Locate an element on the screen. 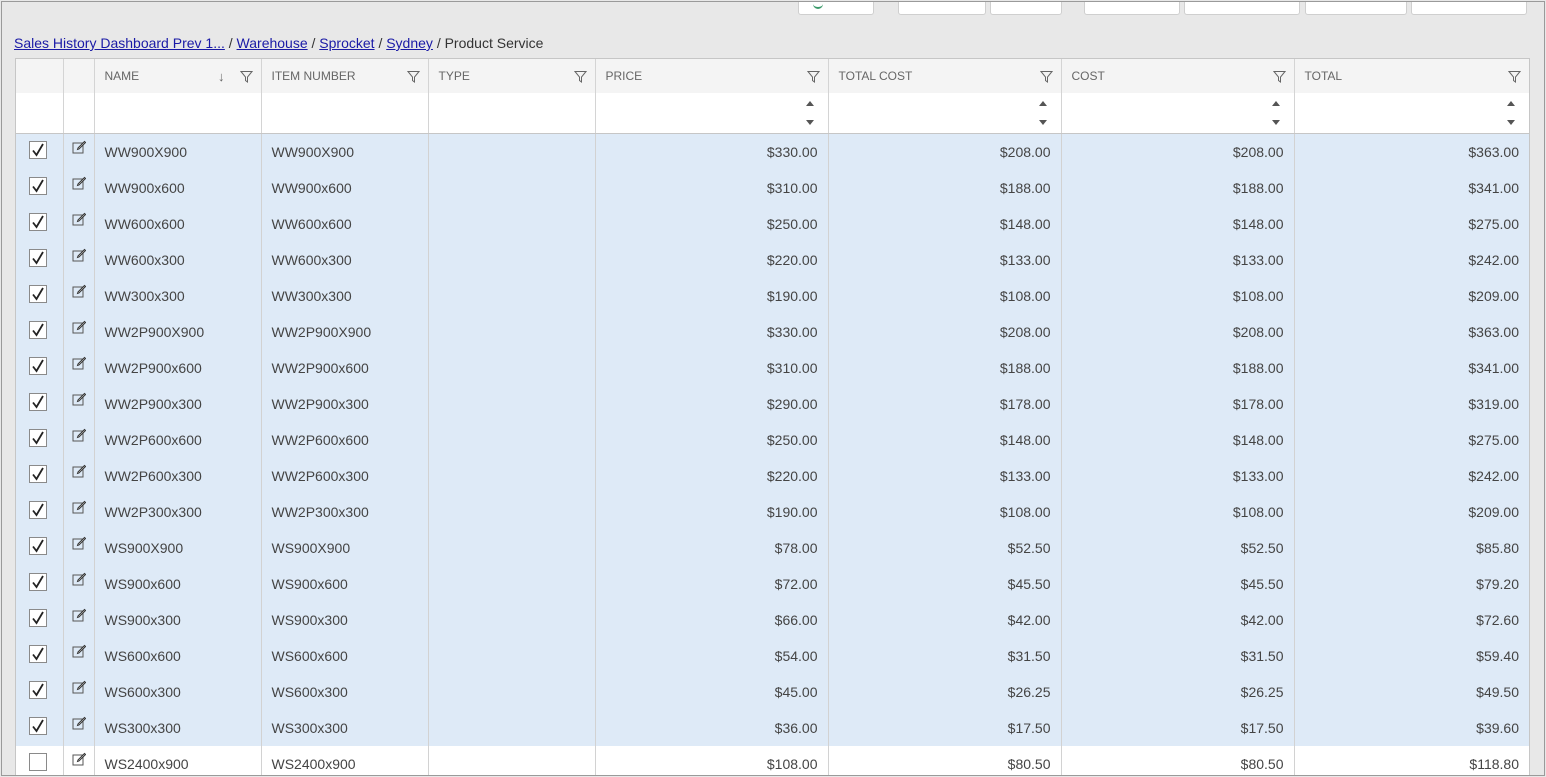 The width and height of the screenshot is (1546, 777). breadcrumb-link-warehouse: Warehouse is located at coordinates (272, 43).